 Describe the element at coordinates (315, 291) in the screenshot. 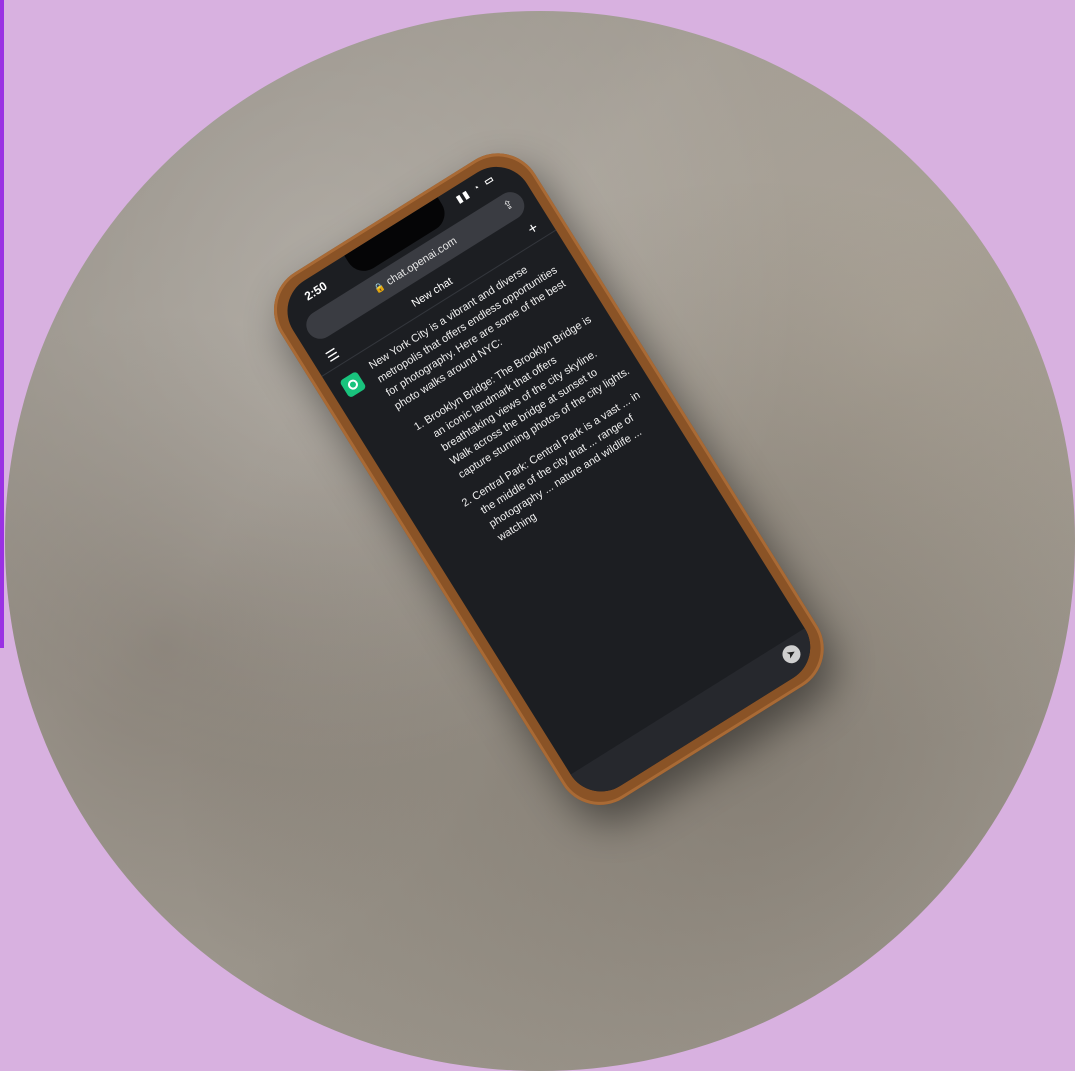

I see `status-time: 2:50` at that location.